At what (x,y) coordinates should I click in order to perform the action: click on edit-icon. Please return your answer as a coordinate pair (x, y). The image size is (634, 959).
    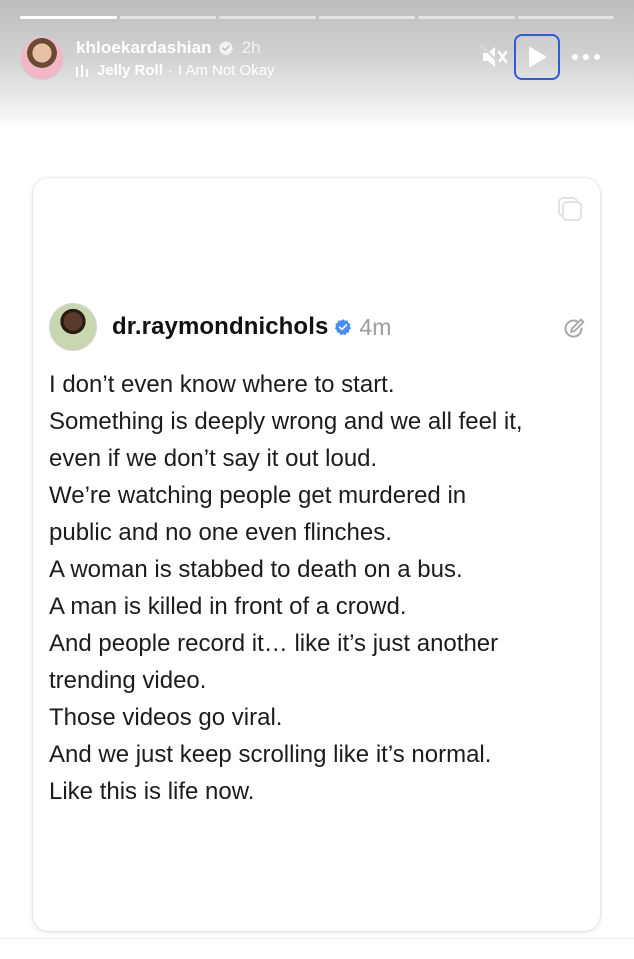
    Looking at the image, I should click on (574, 329).